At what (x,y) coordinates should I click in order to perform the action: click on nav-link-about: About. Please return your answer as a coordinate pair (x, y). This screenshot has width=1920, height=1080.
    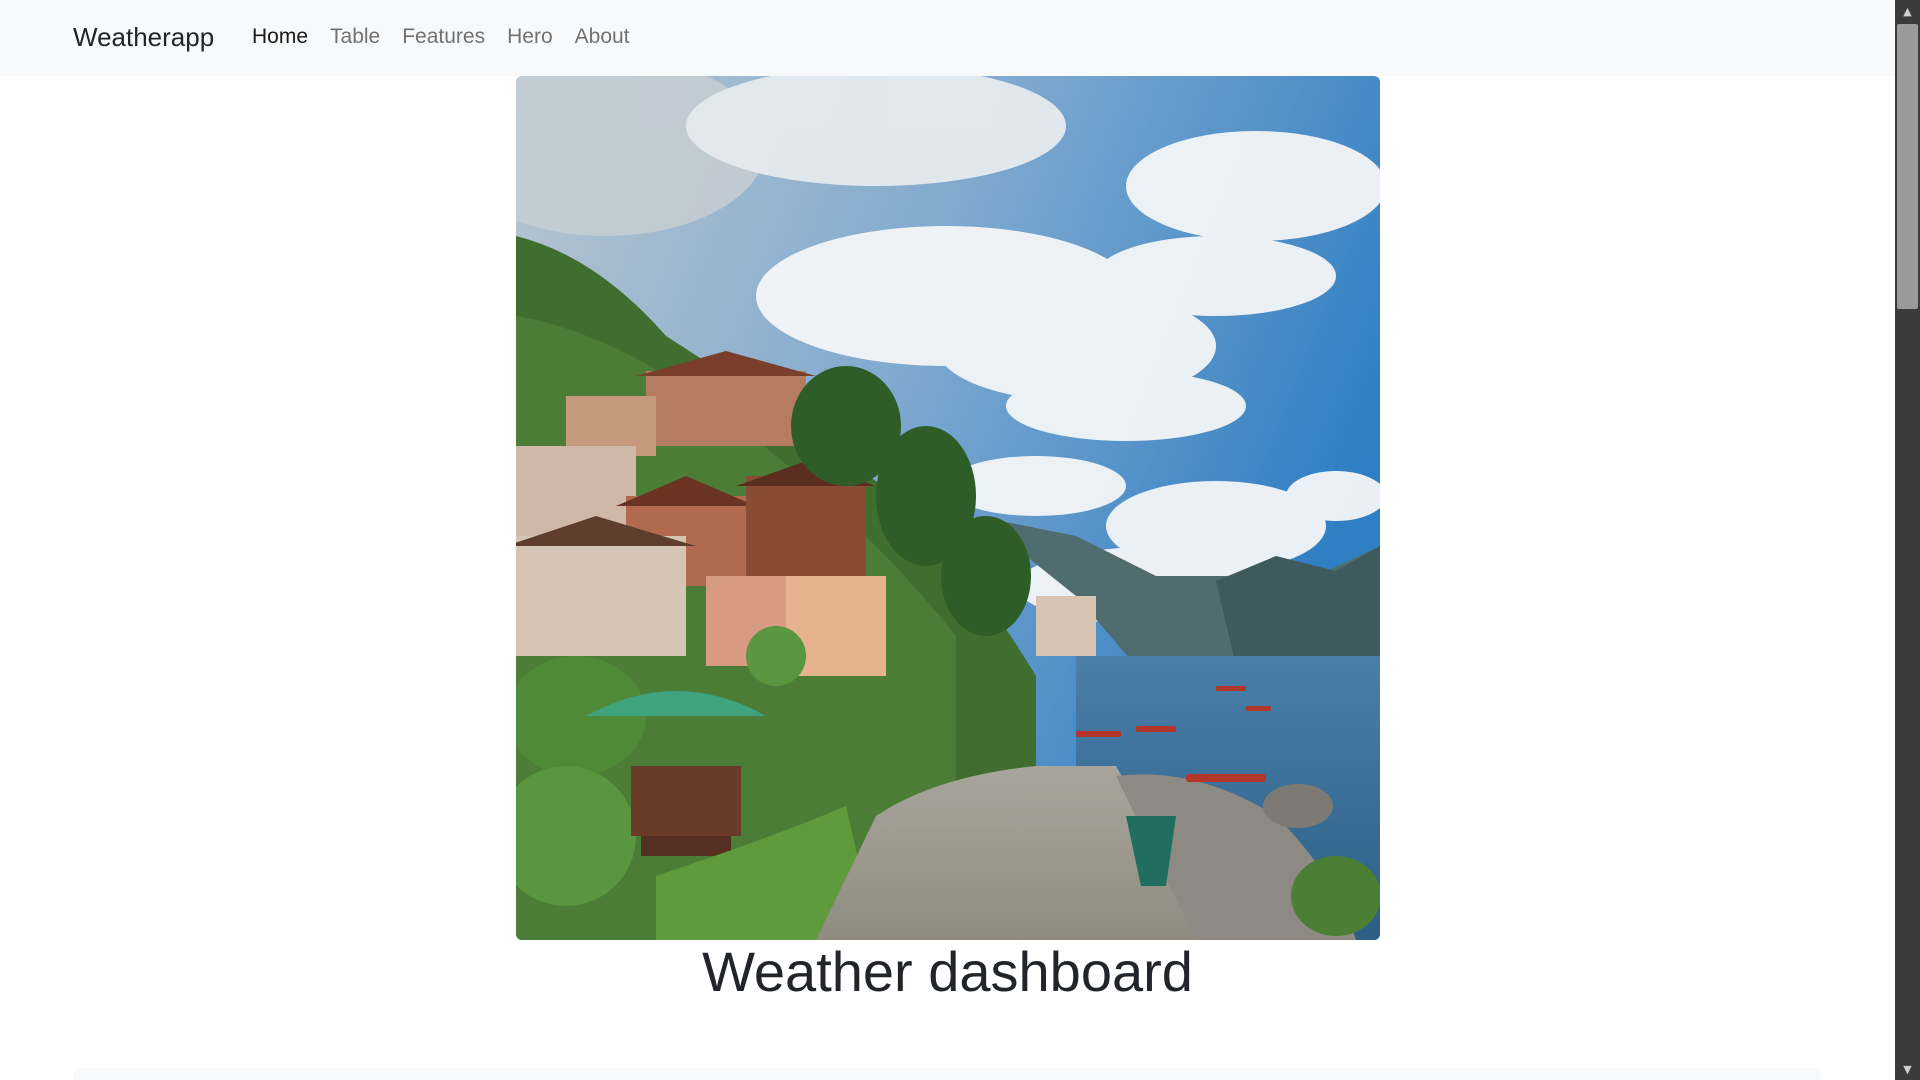
    Looking at the image, I should click on (602, 37).